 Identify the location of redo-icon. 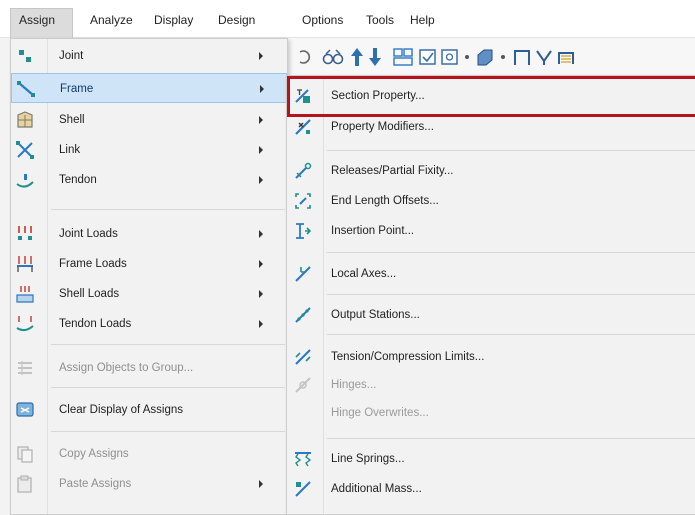
(304, 57).